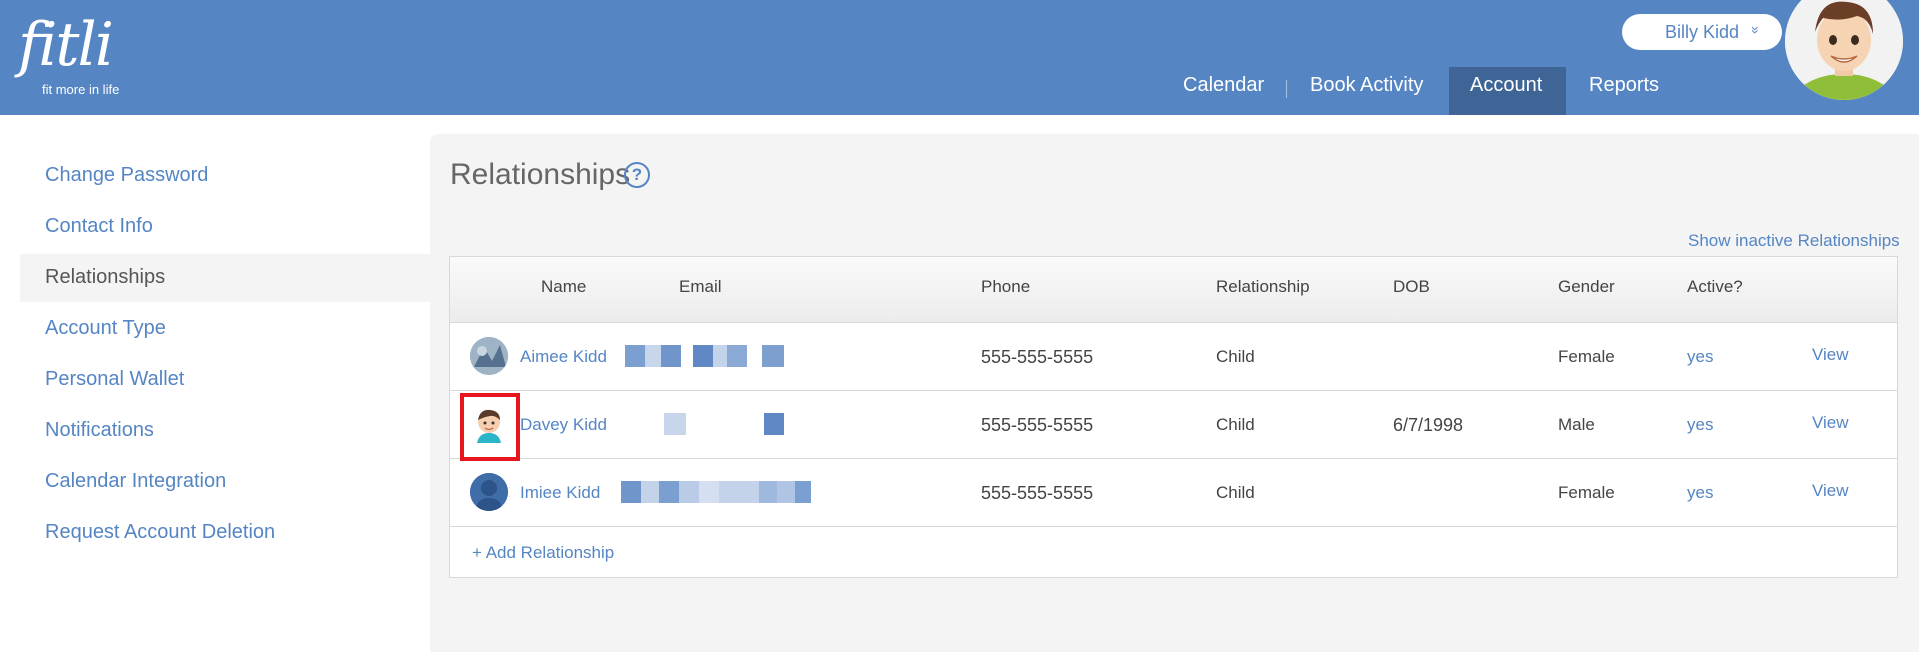 This screenshot has width=1919, height=652. What do you see at coordinates (540, 174) in the screenshot?
I see `page-title: Relationships` at bounding box center [540, 174].